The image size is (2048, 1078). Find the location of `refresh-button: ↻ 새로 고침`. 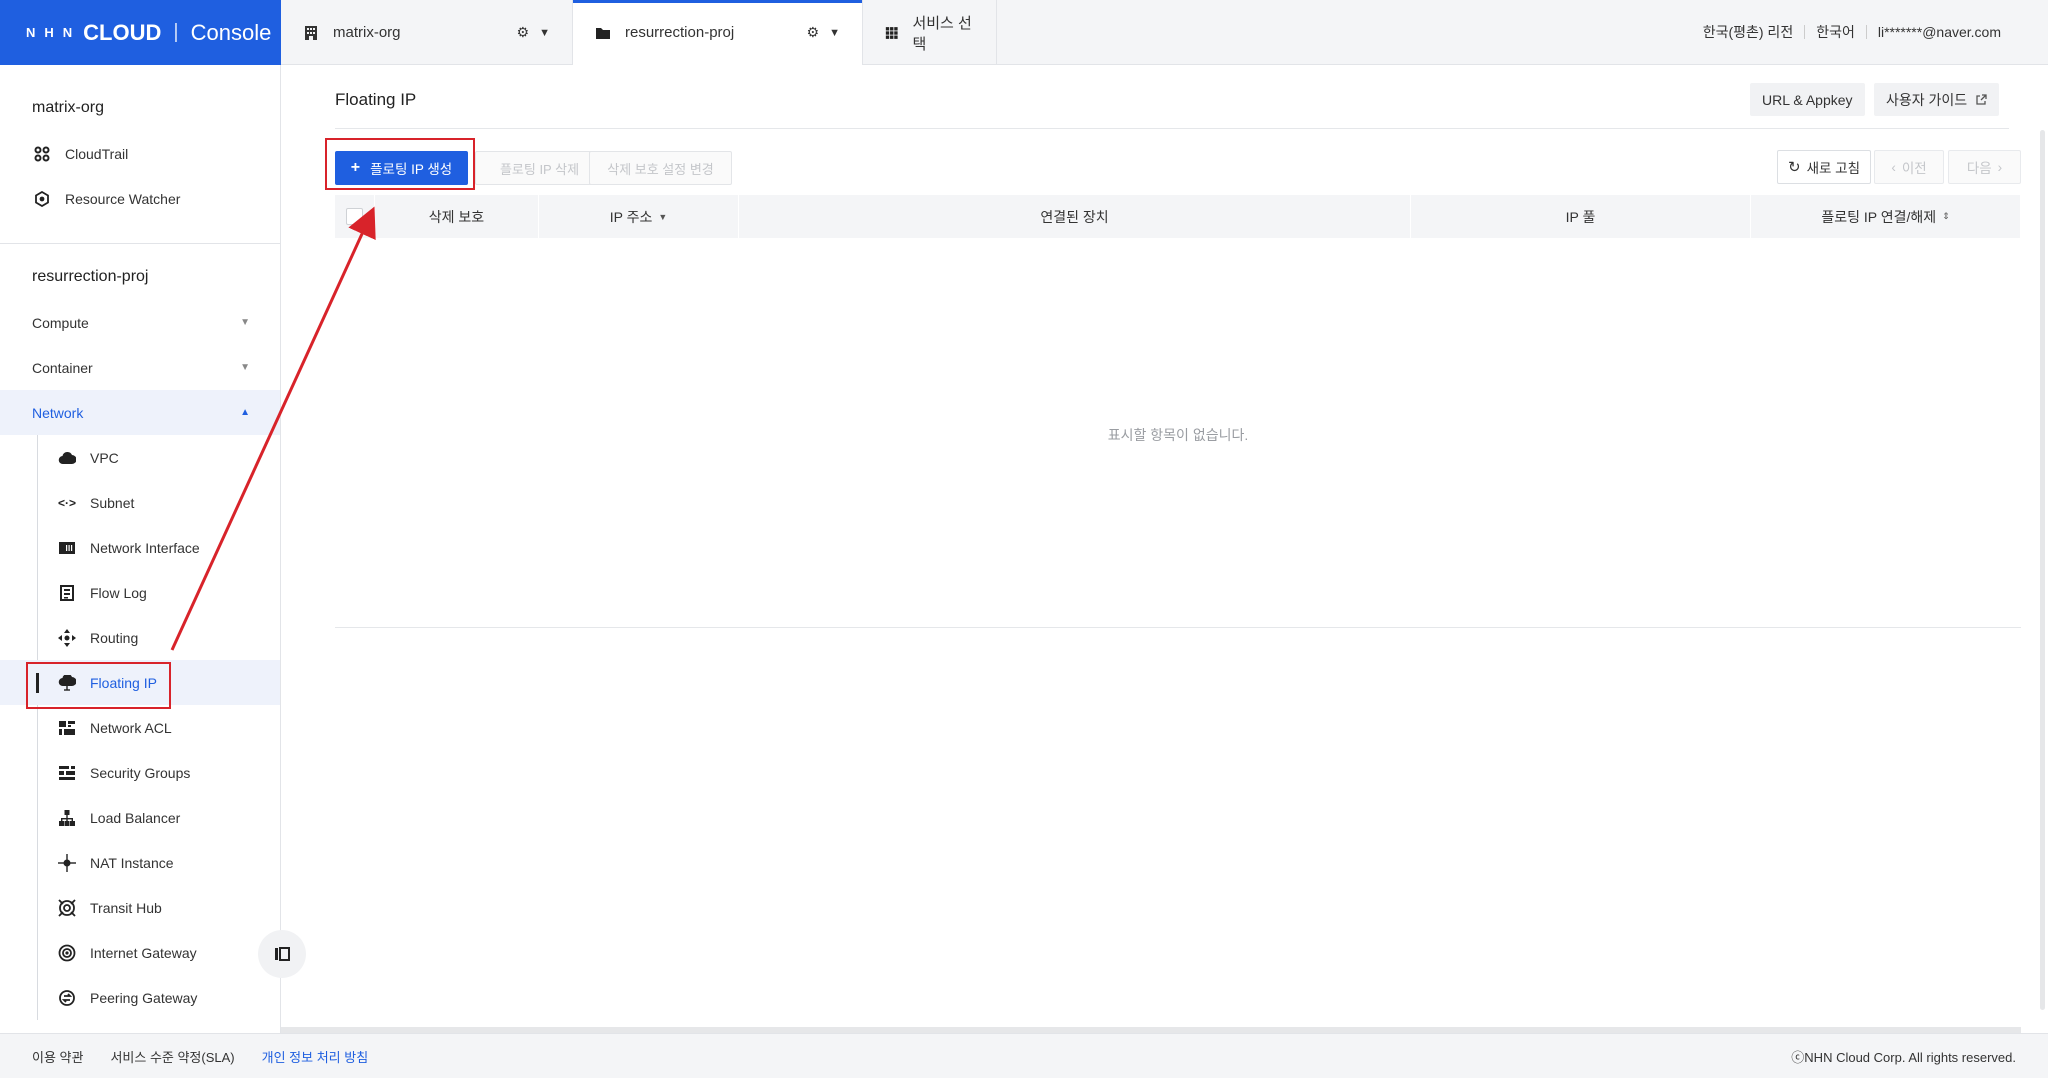

refresh-button: ↻ 새로 고침 is located at coordinates (1824, 167).